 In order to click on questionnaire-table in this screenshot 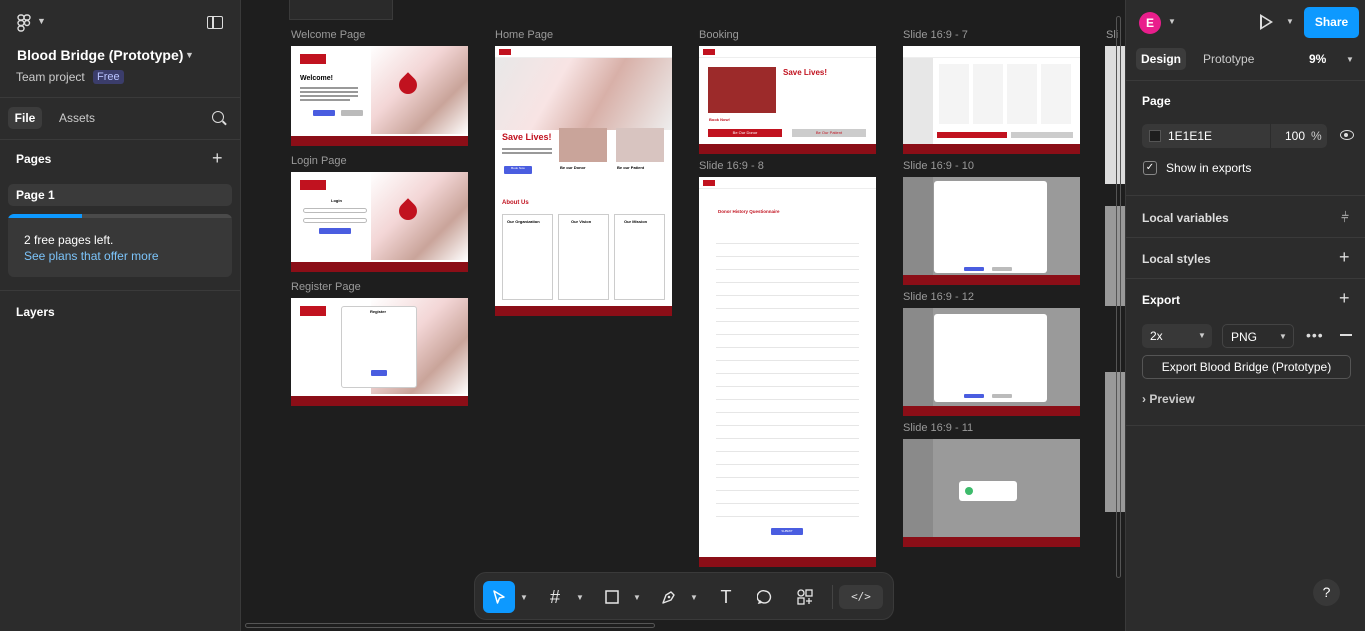, I will do `click(787, 374)`.